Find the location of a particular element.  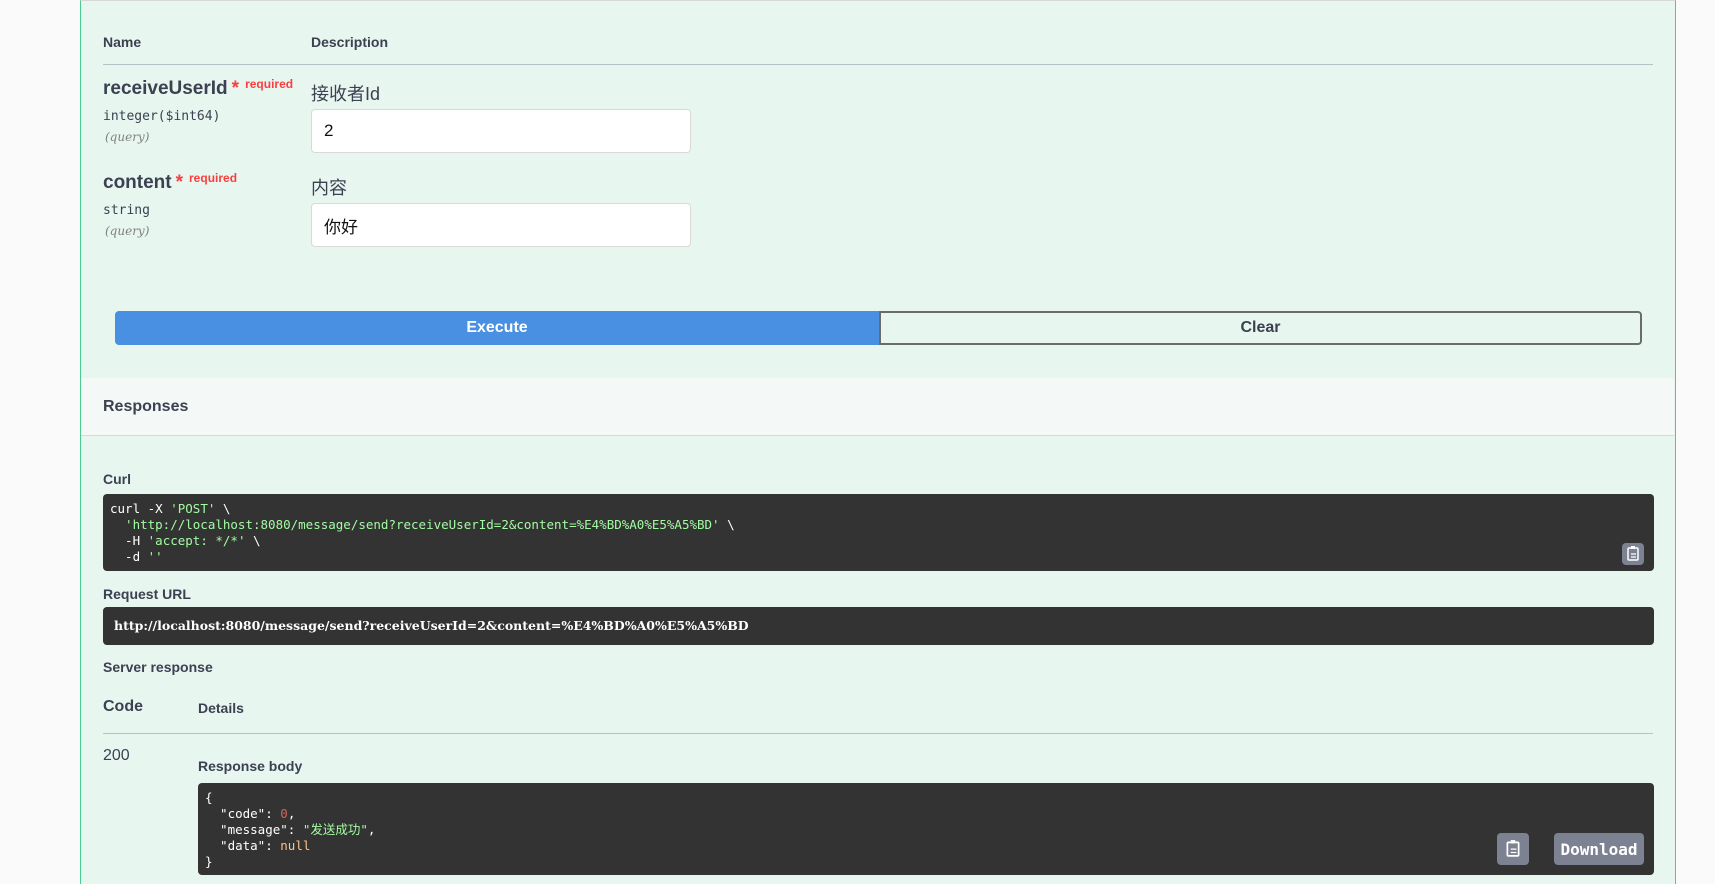

json-key: "message" is located at coordinates (246, 829).